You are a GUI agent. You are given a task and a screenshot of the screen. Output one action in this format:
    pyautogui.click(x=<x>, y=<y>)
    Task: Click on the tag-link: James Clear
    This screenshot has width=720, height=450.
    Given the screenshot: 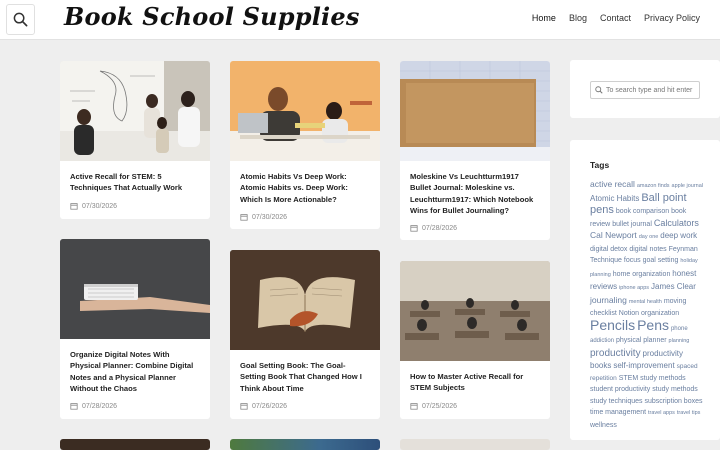 What is the action you would take?
    pyautogui.click(x=673, y=286)
    